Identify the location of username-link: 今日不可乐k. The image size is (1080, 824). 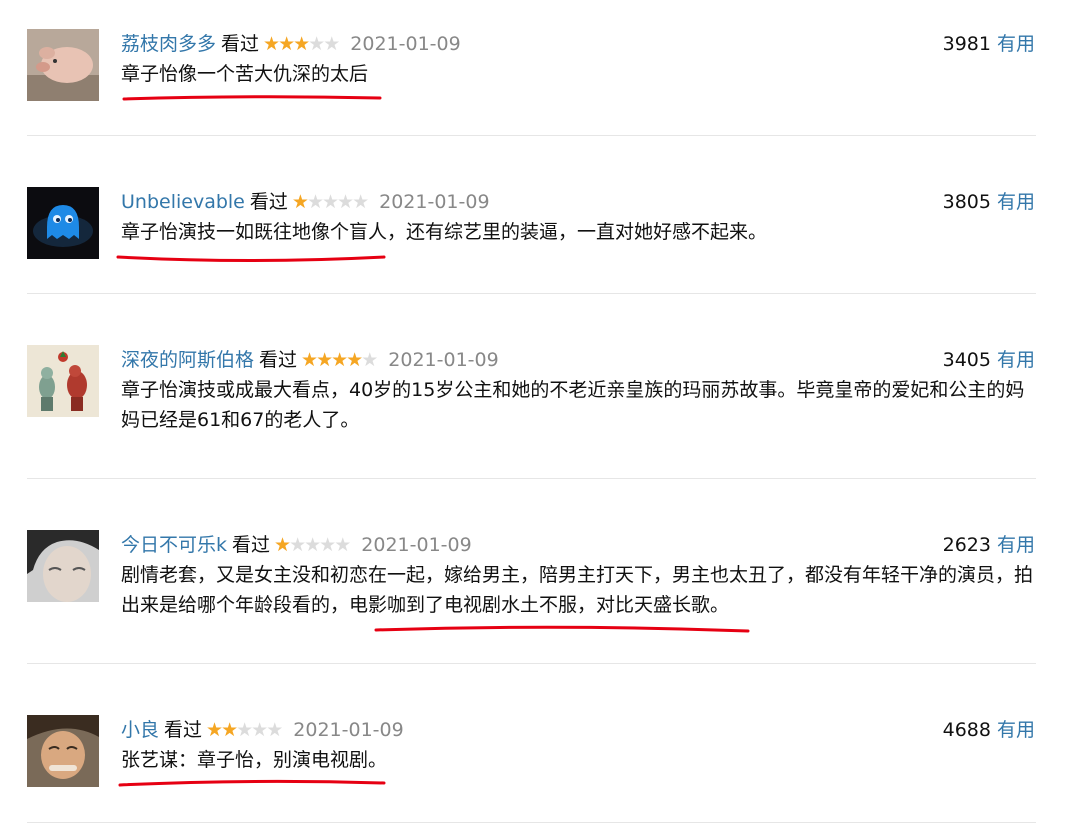
(174, 545).